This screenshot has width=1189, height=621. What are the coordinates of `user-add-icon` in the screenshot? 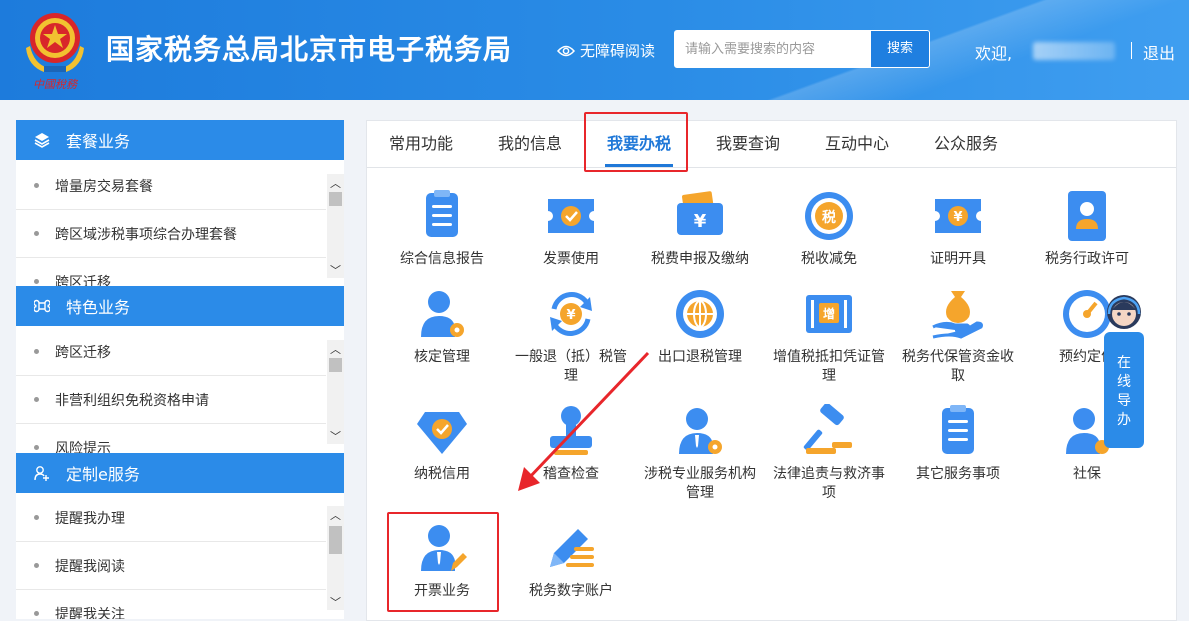 It's located at (41, 473).